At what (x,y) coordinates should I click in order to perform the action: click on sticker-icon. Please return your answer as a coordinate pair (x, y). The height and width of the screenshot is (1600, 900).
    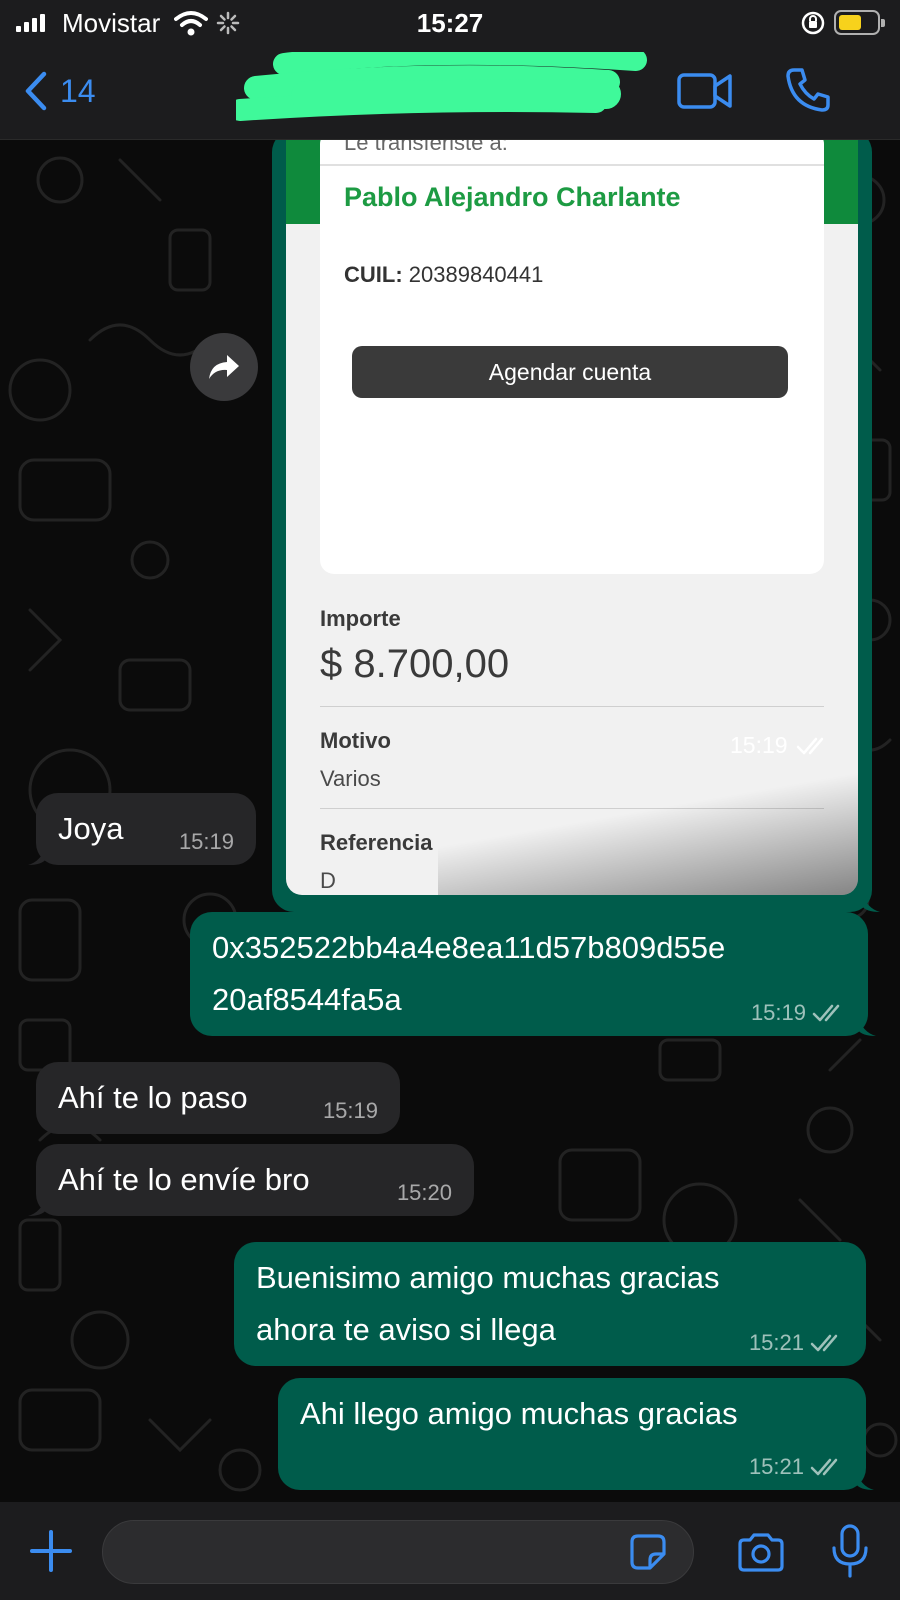
    Looking at the image, I should click on (648, 1552).